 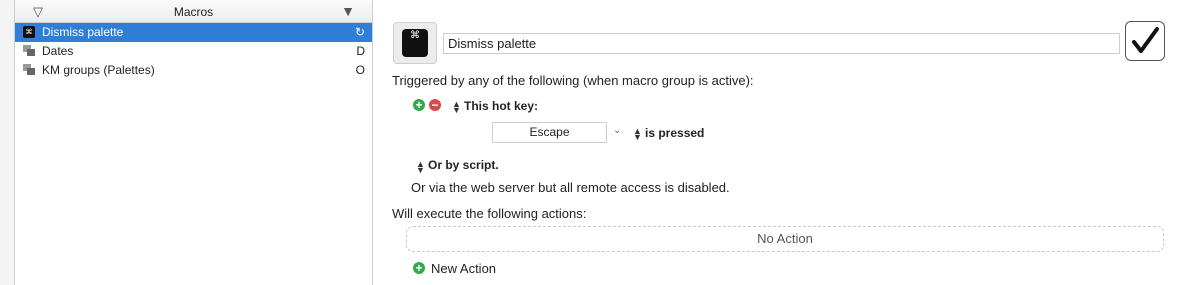 What do you see at coordinates (360, 70) in the screenshot?
I see `hotkey-letter: O` at bounding box center [360, 70].